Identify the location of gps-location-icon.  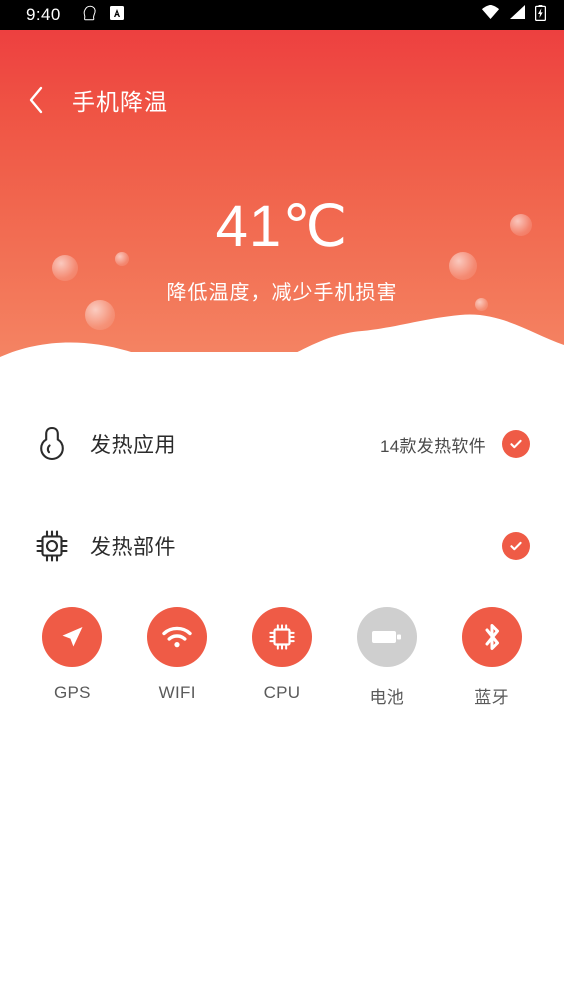
(72, 637).